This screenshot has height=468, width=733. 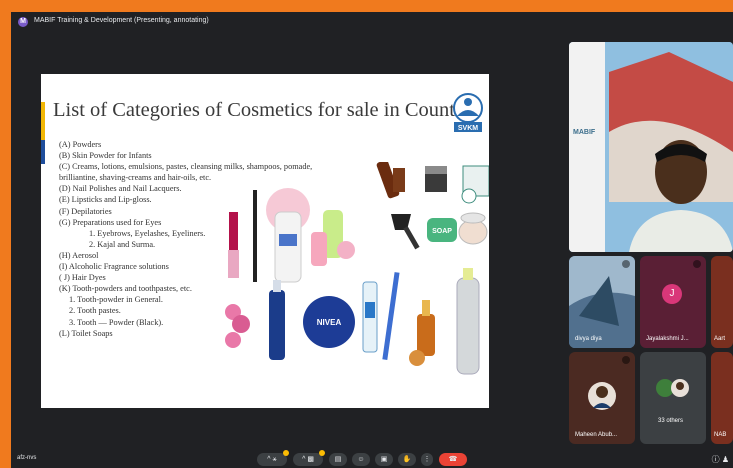 What do you see at coordinates (80, 144) in the screenshot?
I see `list-item: (A) Powders` at bounding box center [80, 144].